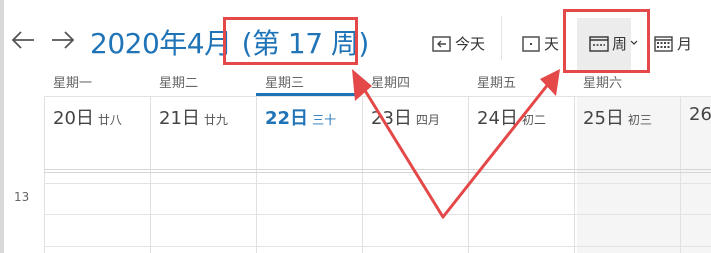 The width and height of the screenshot is (711, 253). Describe the element at coordinates (498, 147) in the screenshot. I see `annotation-arrow-right` at that location.